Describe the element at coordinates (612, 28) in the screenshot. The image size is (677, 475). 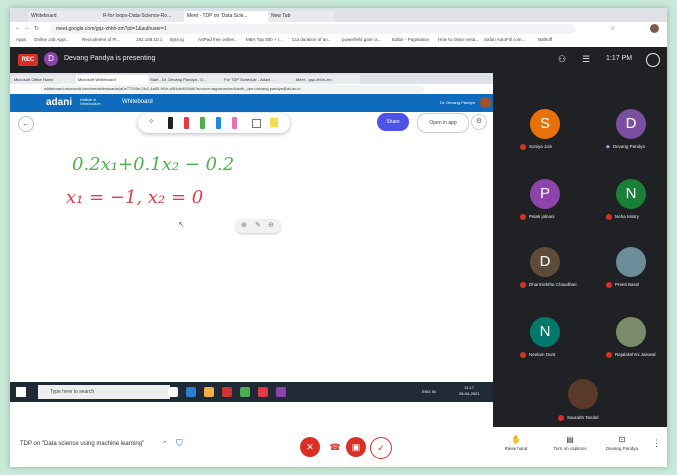
I see `star-icon: ☆` at that location.